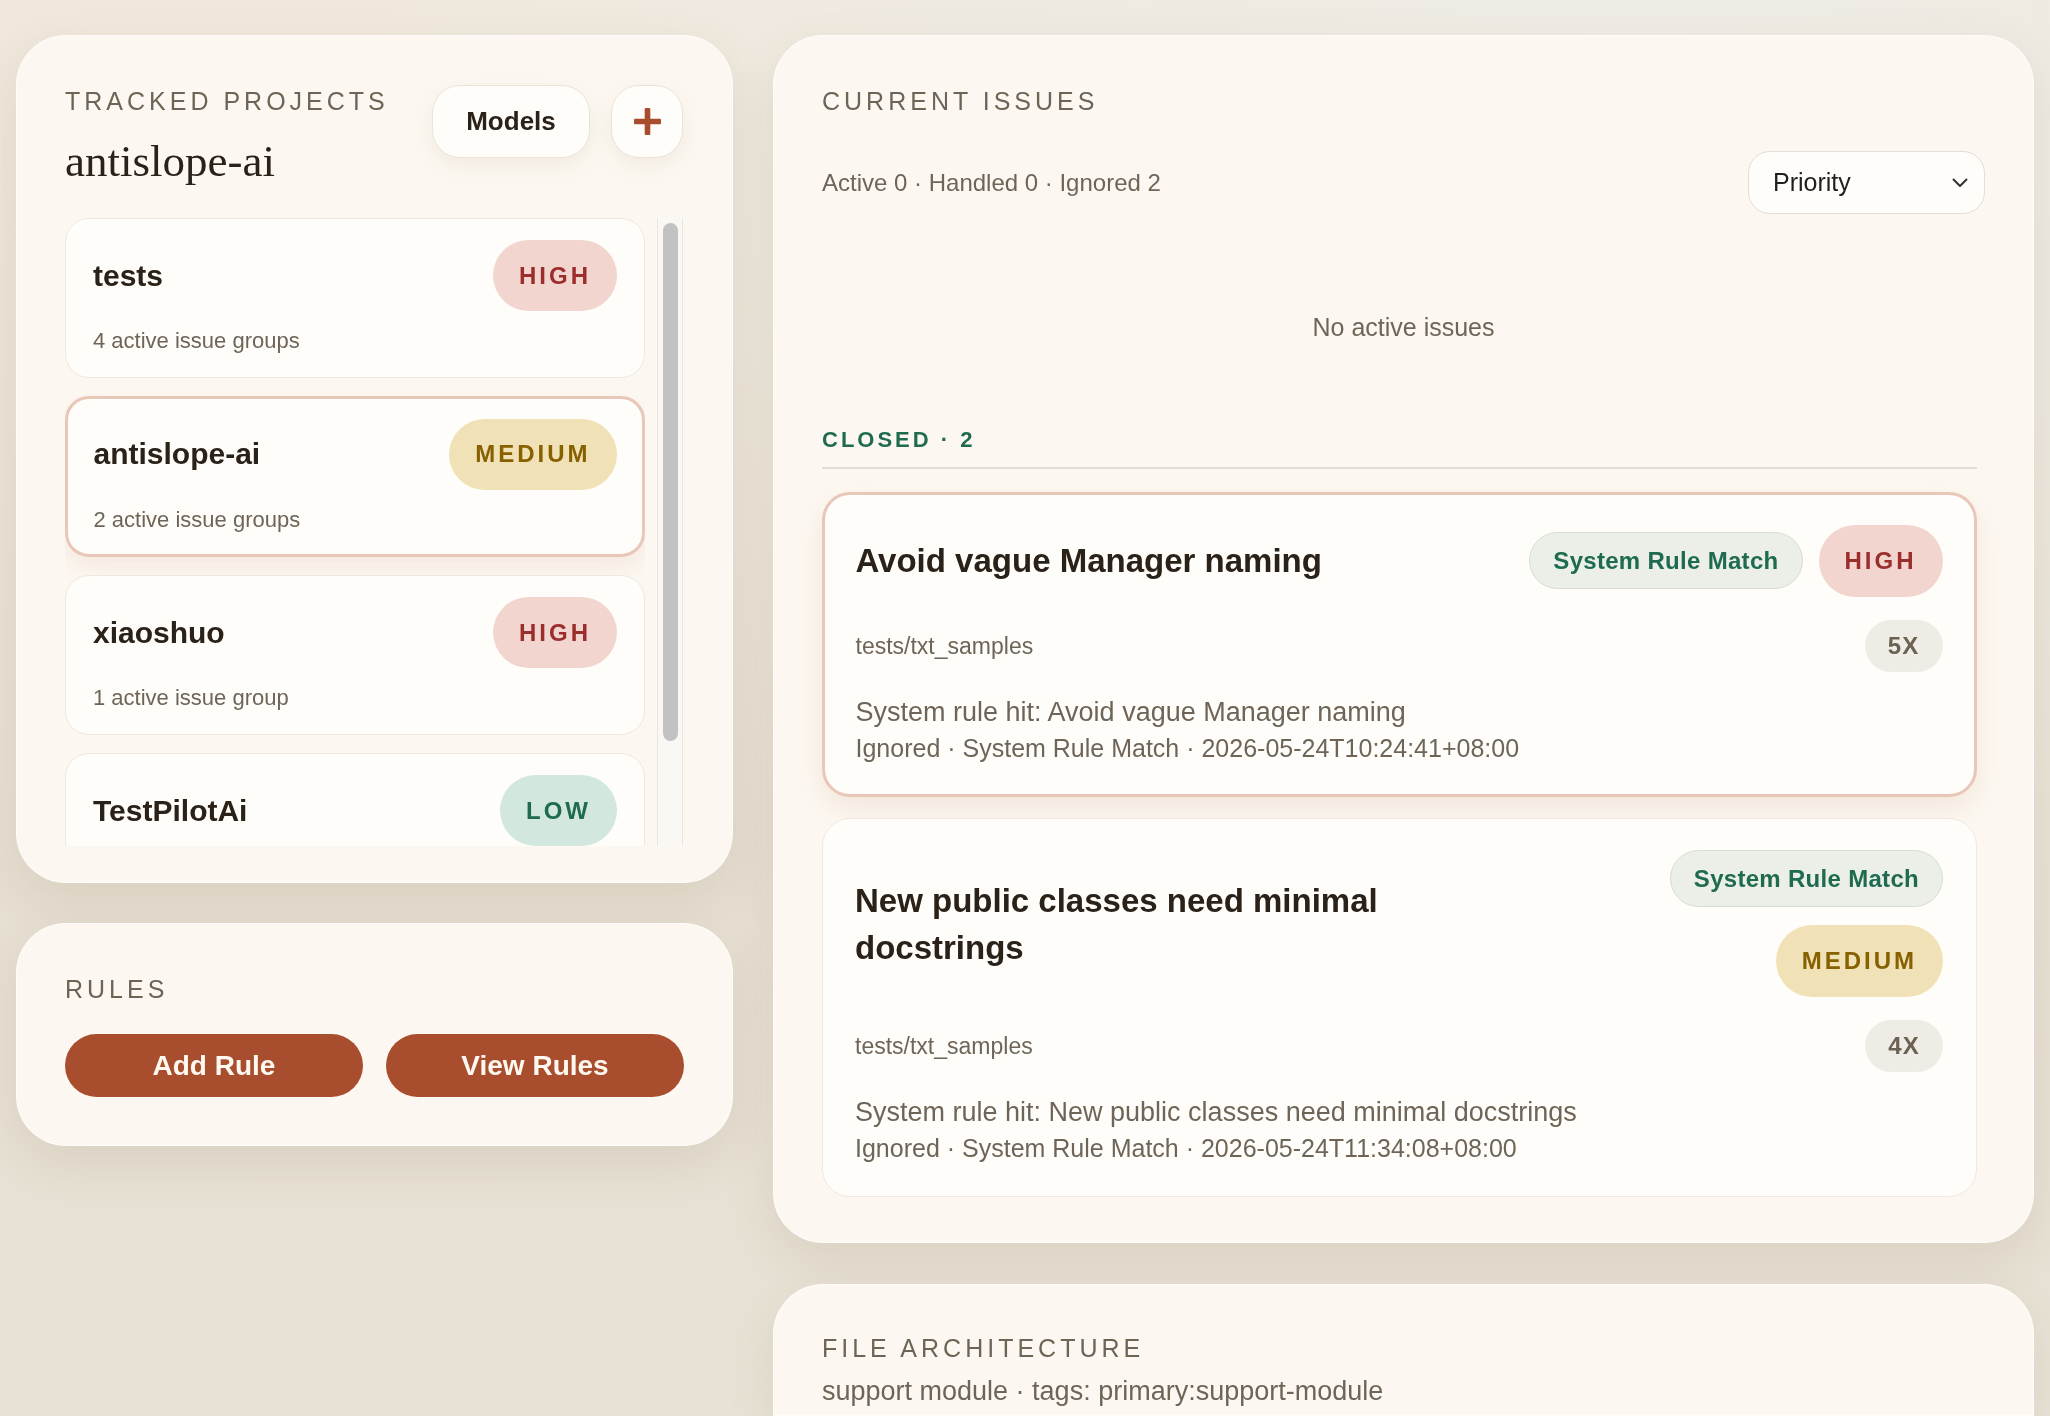  I want to click on count-badge: 4X, so click(1904, 1046).